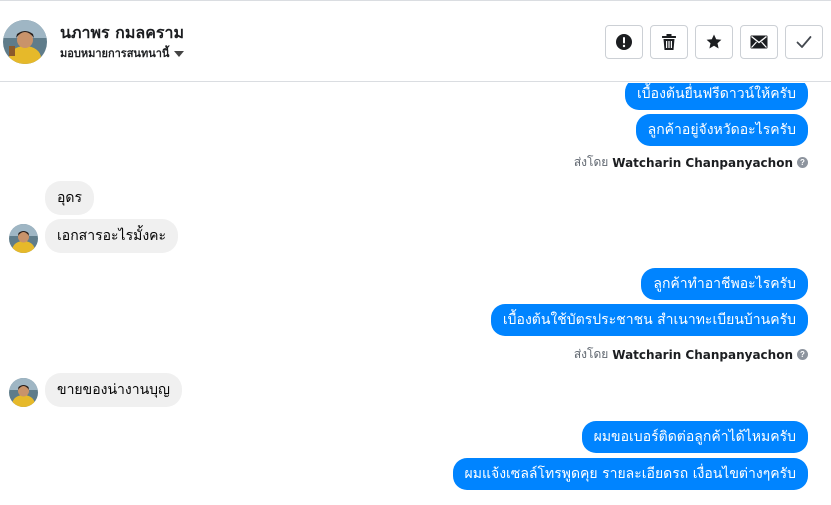 The width and height of the screenshot is (831, 505). What do you see at coordinates (70, 198) in the screenshot?
I see `incoming-message: อุดร` at bounding box center [70, 198].